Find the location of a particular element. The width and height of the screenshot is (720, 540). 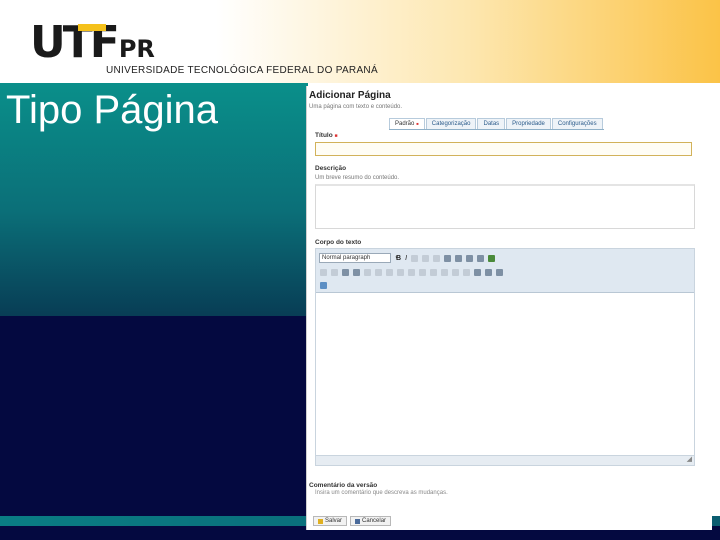

fullscreen-icon is located at coordinates (323, 285).